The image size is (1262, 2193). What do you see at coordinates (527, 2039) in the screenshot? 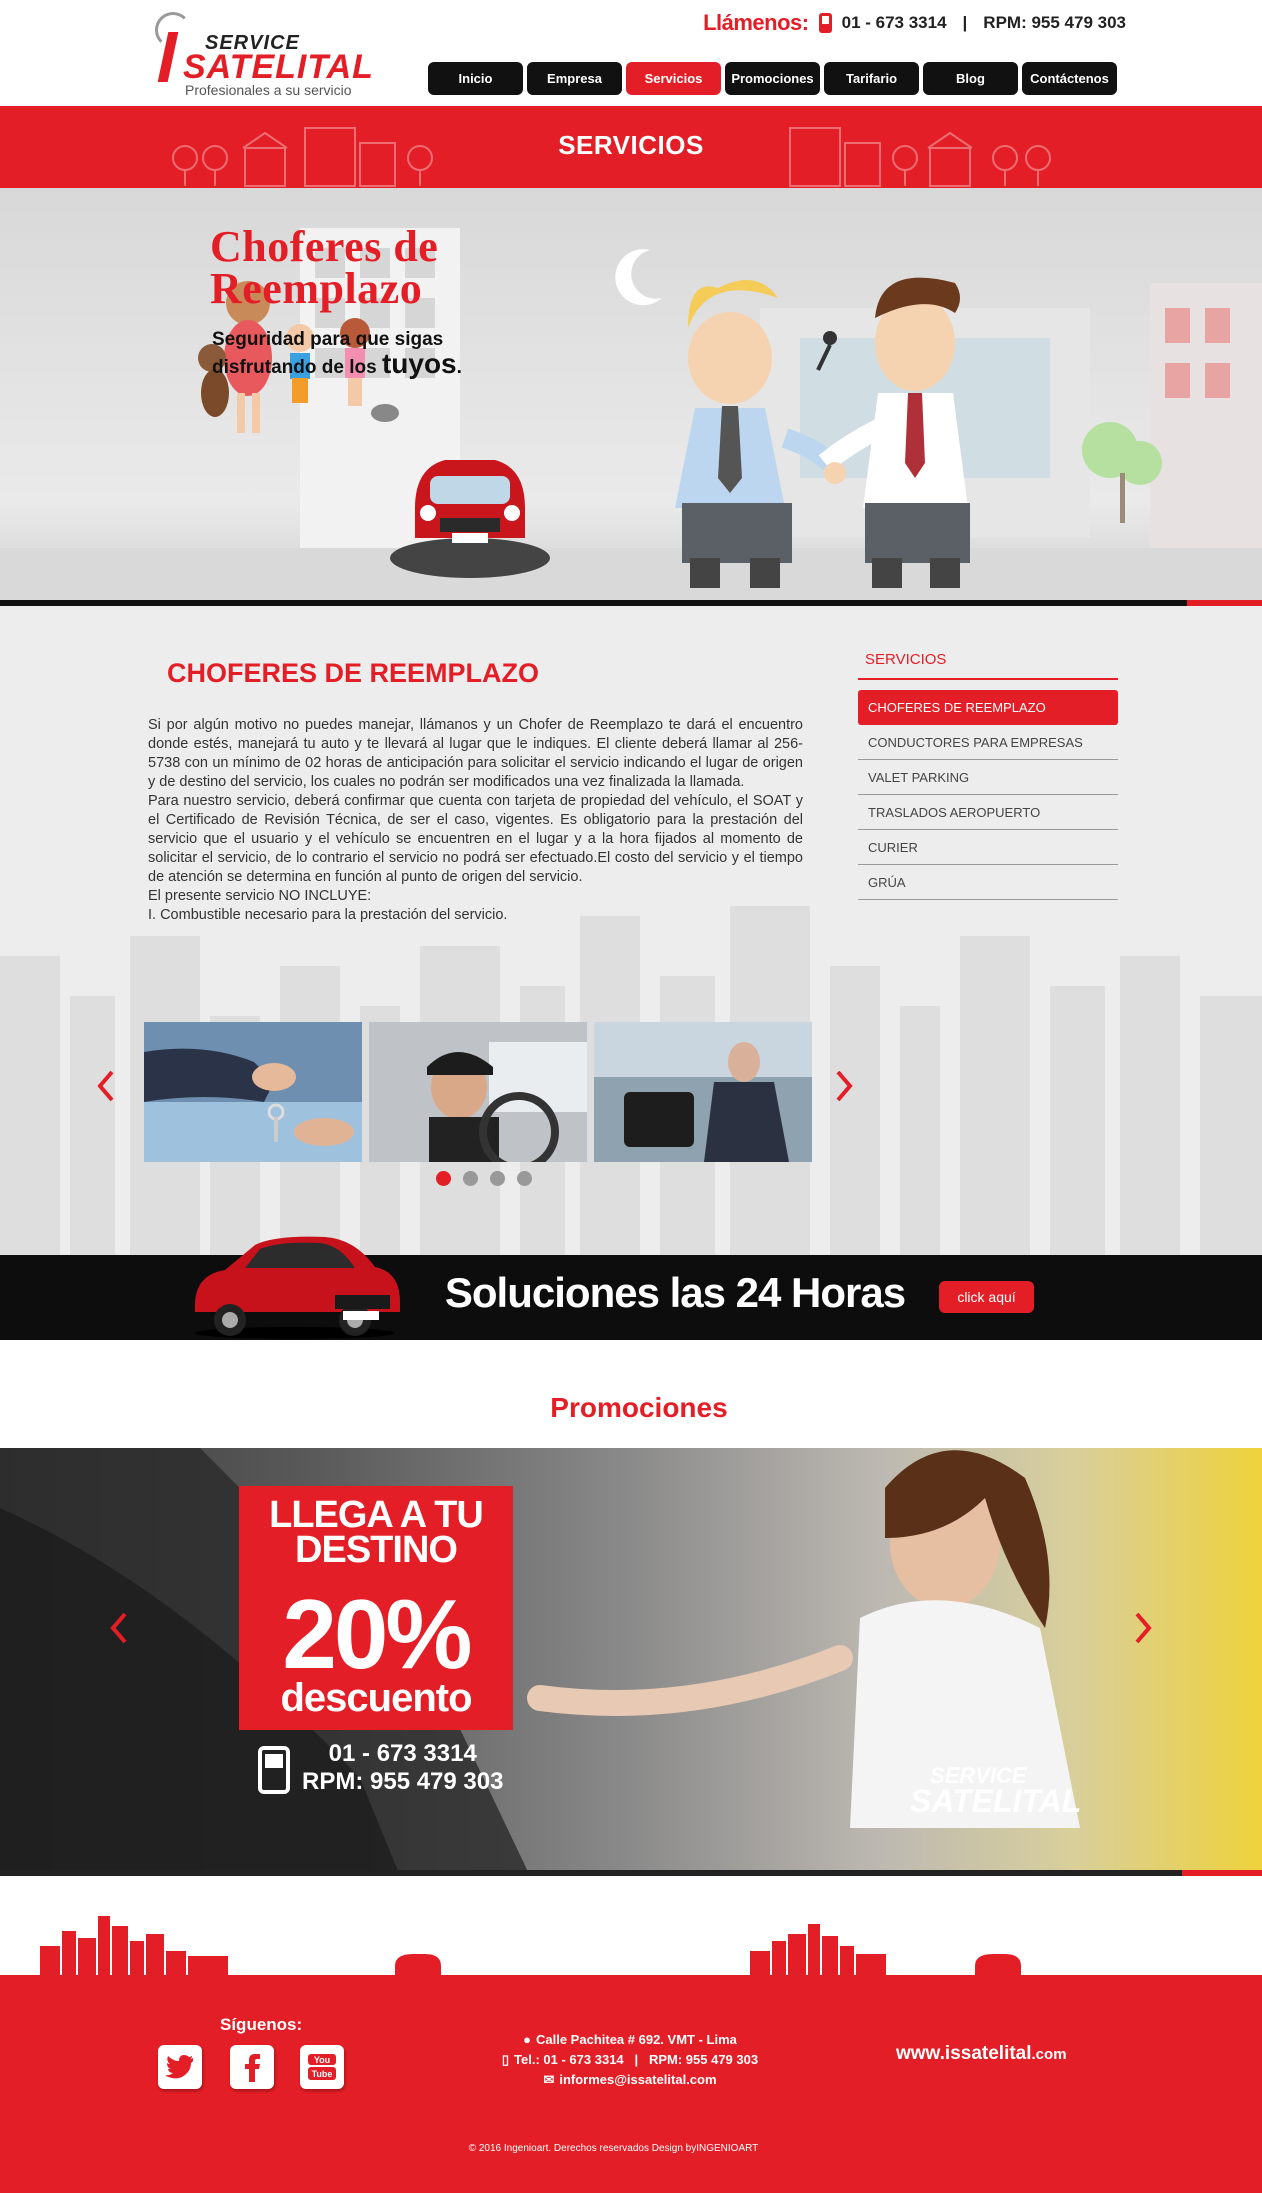
I see `location-pin-icon: ●` at bounding box center [527, 2039].